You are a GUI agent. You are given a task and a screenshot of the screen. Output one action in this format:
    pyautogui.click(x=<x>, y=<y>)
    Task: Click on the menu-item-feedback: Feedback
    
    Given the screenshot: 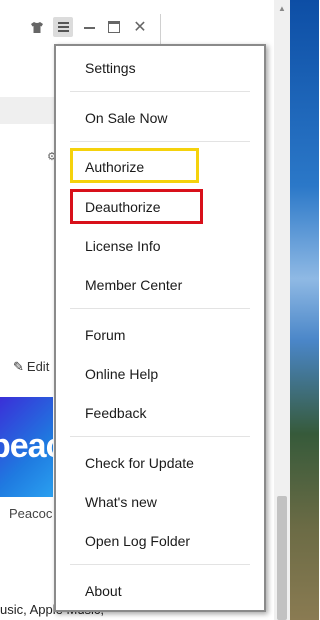 What is the action you would take?
    pyautogui.click(x=115, y=413)
    